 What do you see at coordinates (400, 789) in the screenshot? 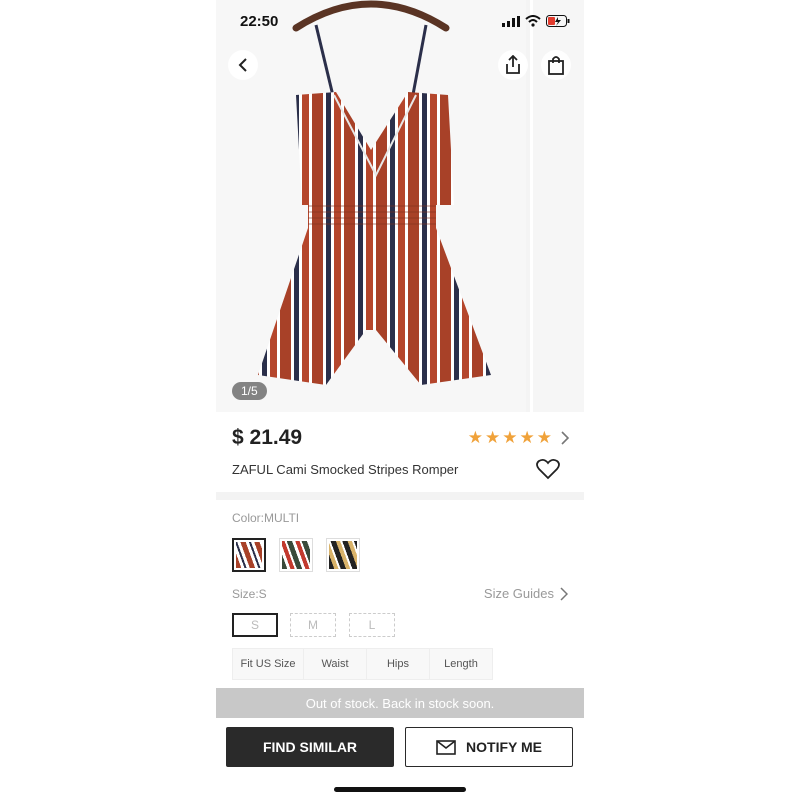
I see `home-indicator` at bounding box center [400, 789].